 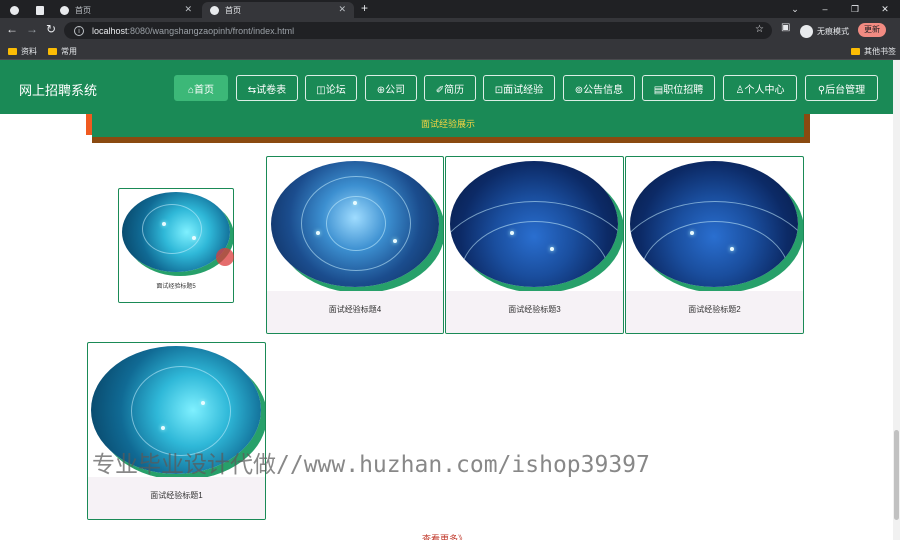 What do you see at coordinates (211, 30) in the screenshot?
I see `url-path: :8080/wangshangzaopinh/front/index.html` at bounding box center [211, 30].